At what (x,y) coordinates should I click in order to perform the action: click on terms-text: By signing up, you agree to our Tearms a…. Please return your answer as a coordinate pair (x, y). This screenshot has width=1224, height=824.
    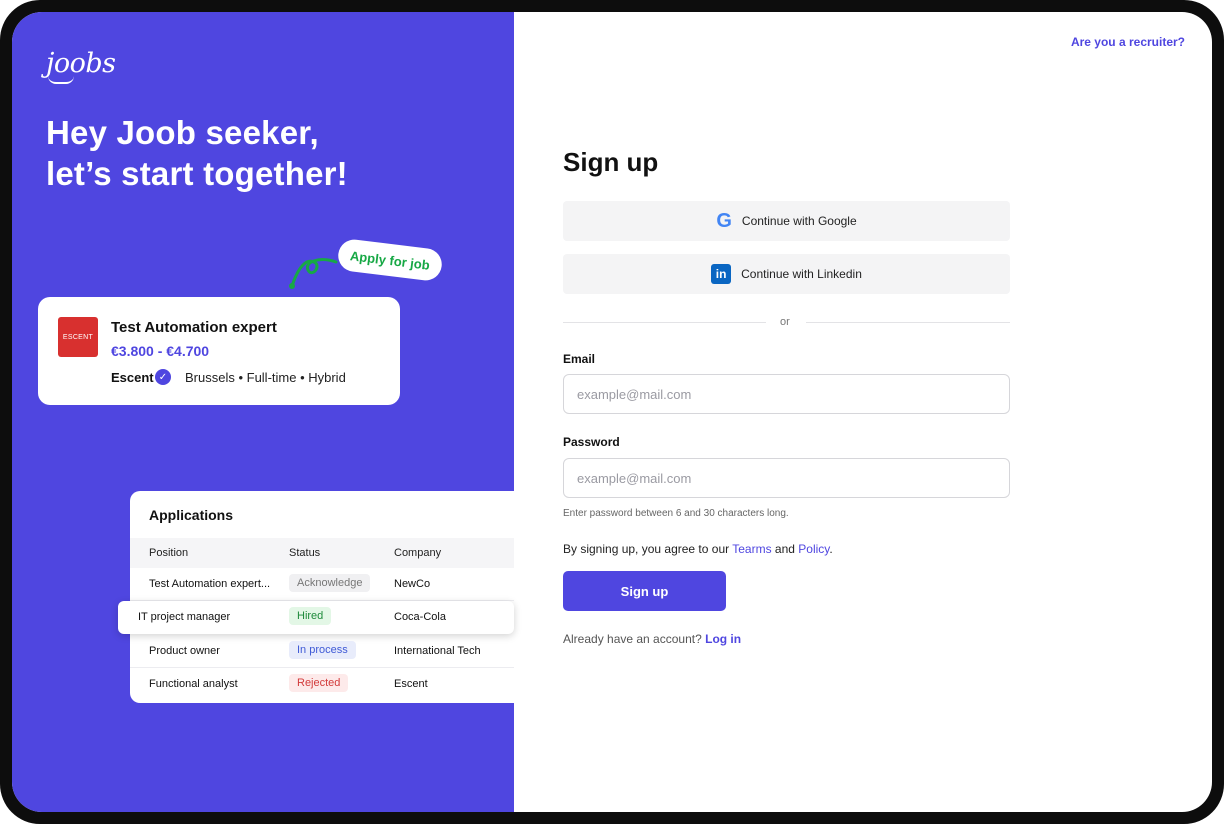
    Looking at the image, I should click on (698, 549).